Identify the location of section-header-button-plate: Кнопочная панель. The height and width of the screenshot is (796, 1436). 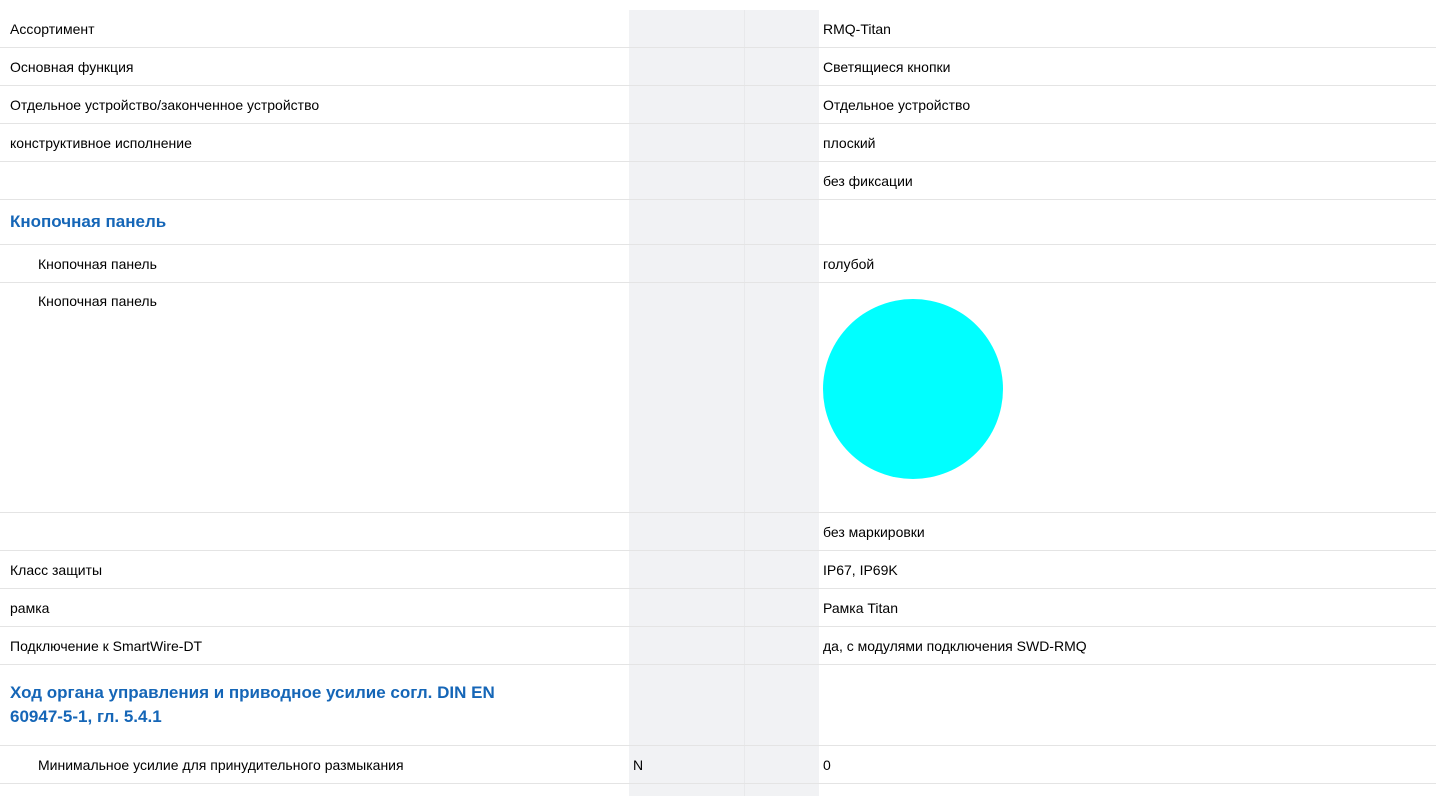
(718, 222).